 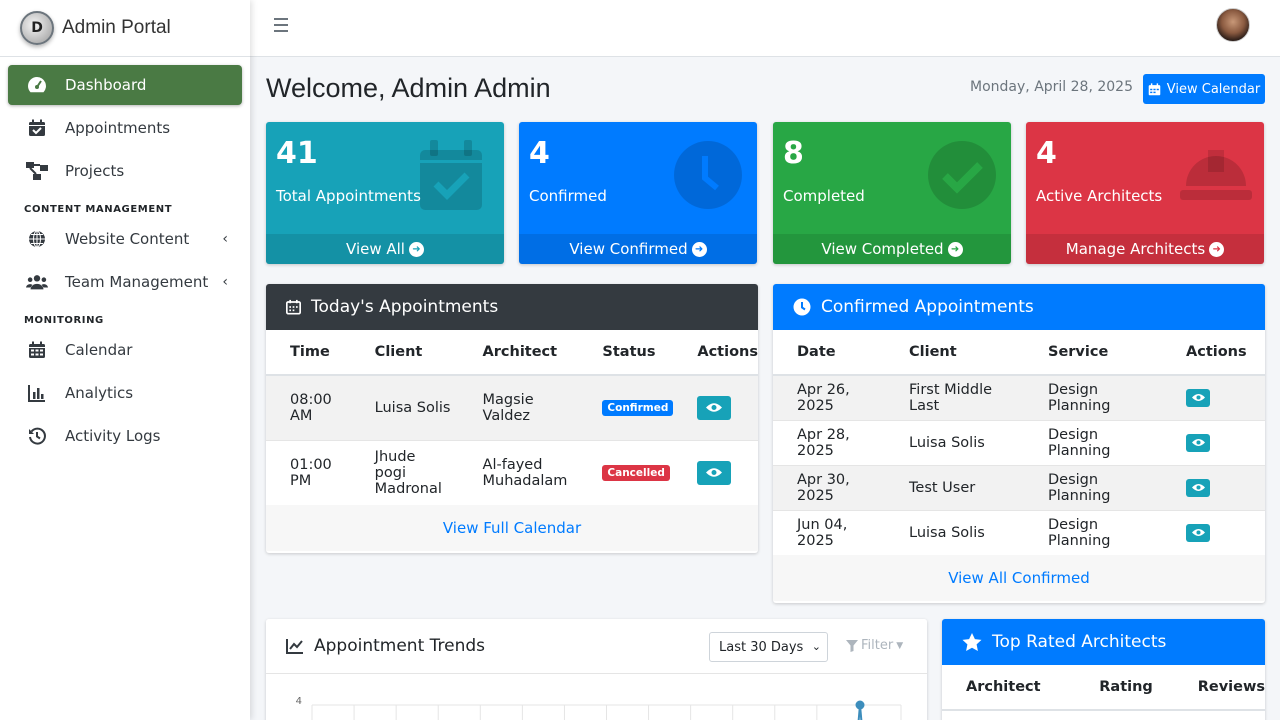 What do you see at coordinates (638, 249) in the screenshot?
I see `view-confirmed-link: View Confirmed ➜` at bounding box center [638, 249].